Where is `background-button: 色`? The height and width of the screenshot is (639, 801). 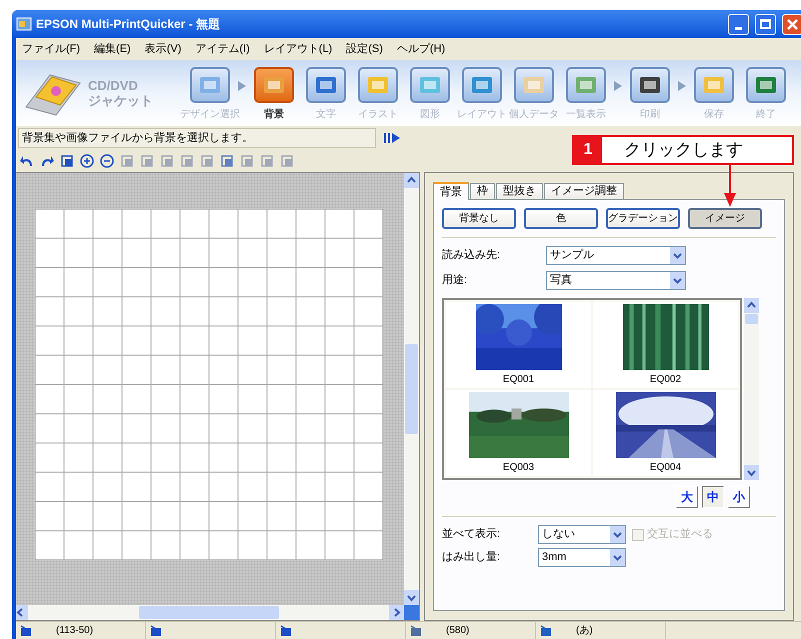
background-button: 色 is located at coordinates (561, 218).